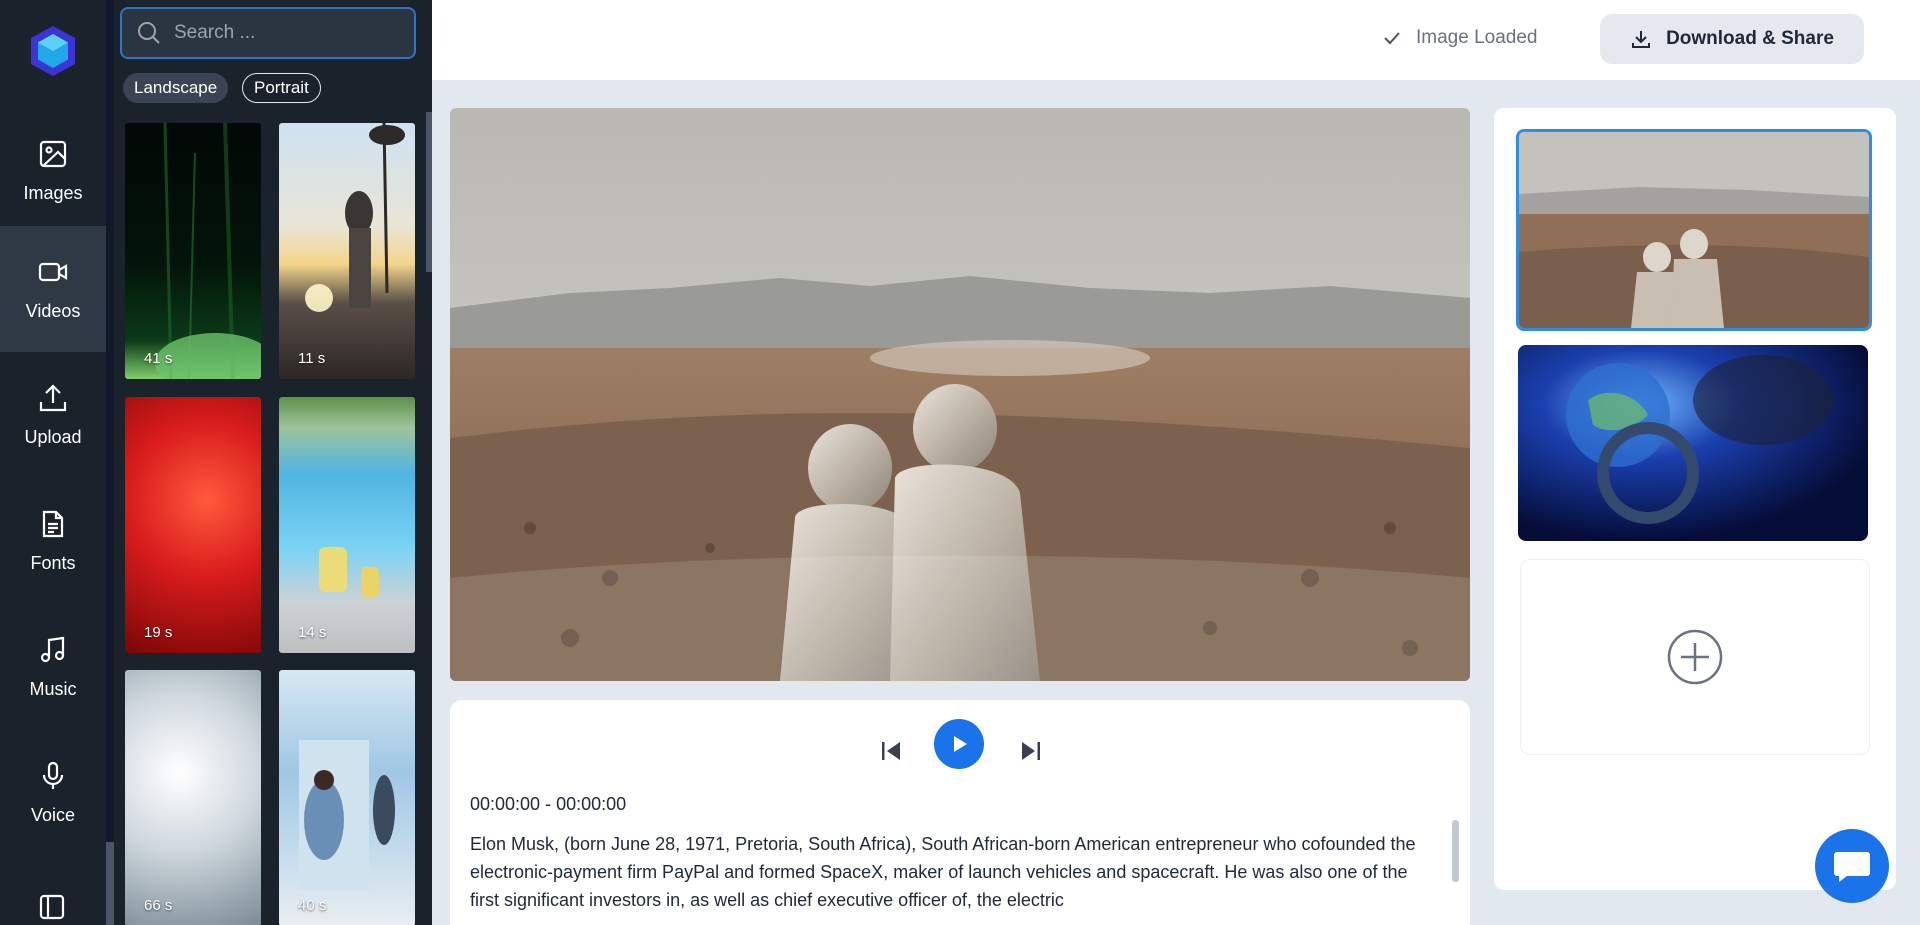  I want to click on video-duration: 19 s, so click(158, 632).